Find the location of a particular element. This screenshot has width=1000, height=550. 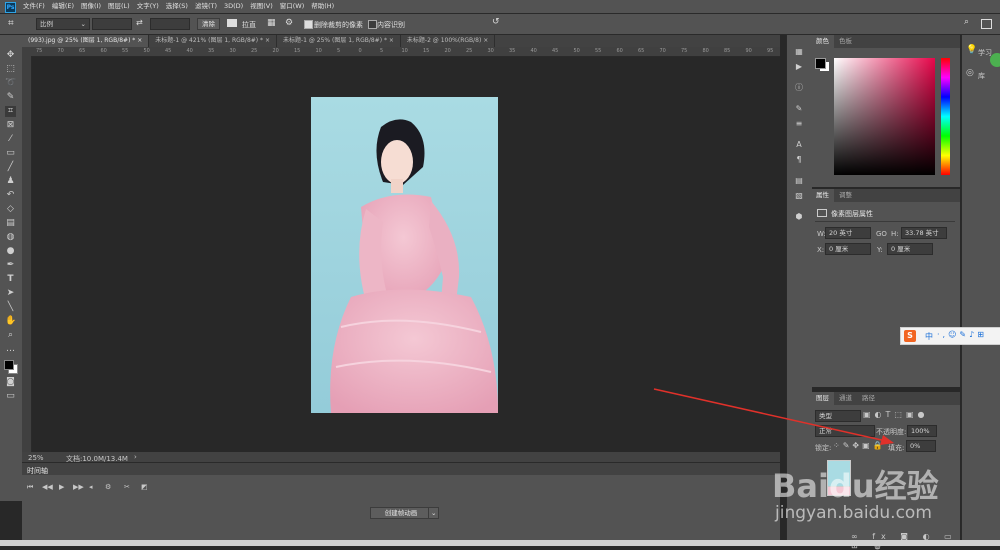

mute-icon: ◂ is located at coordinates (91, 487).